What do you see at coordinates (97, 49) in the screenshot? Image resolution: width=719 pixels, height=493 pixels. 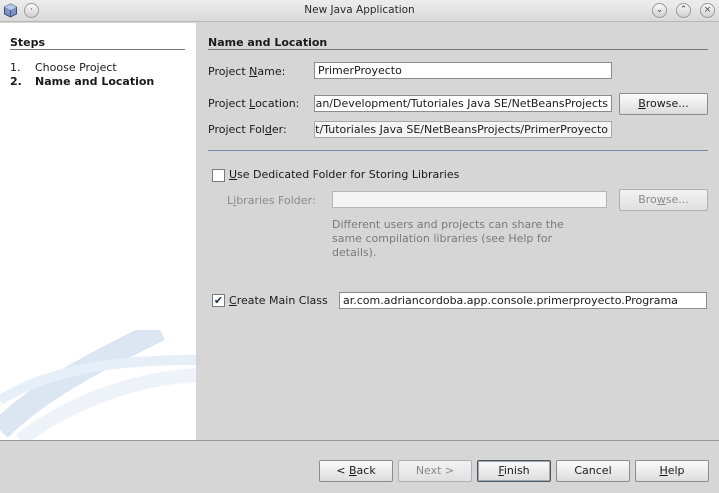 I see `steps-divider` at bounding box center [97, 49].